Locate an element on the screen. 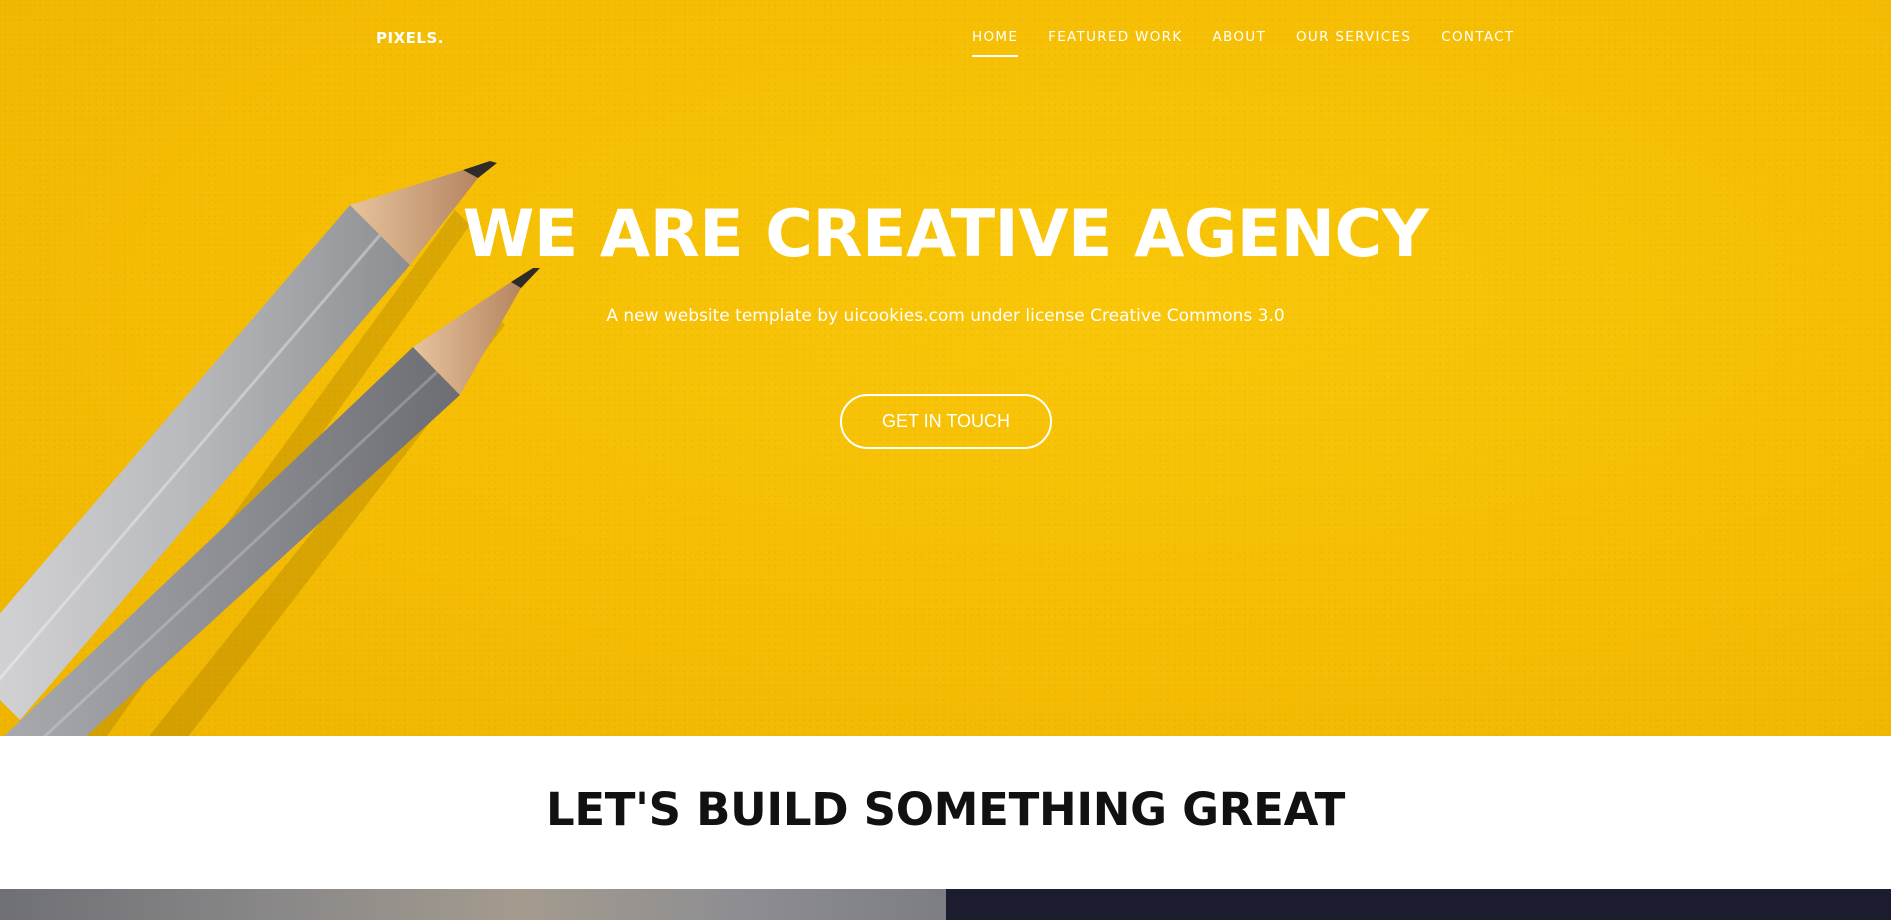  dark-panel is located at coordinates (1418, 904).